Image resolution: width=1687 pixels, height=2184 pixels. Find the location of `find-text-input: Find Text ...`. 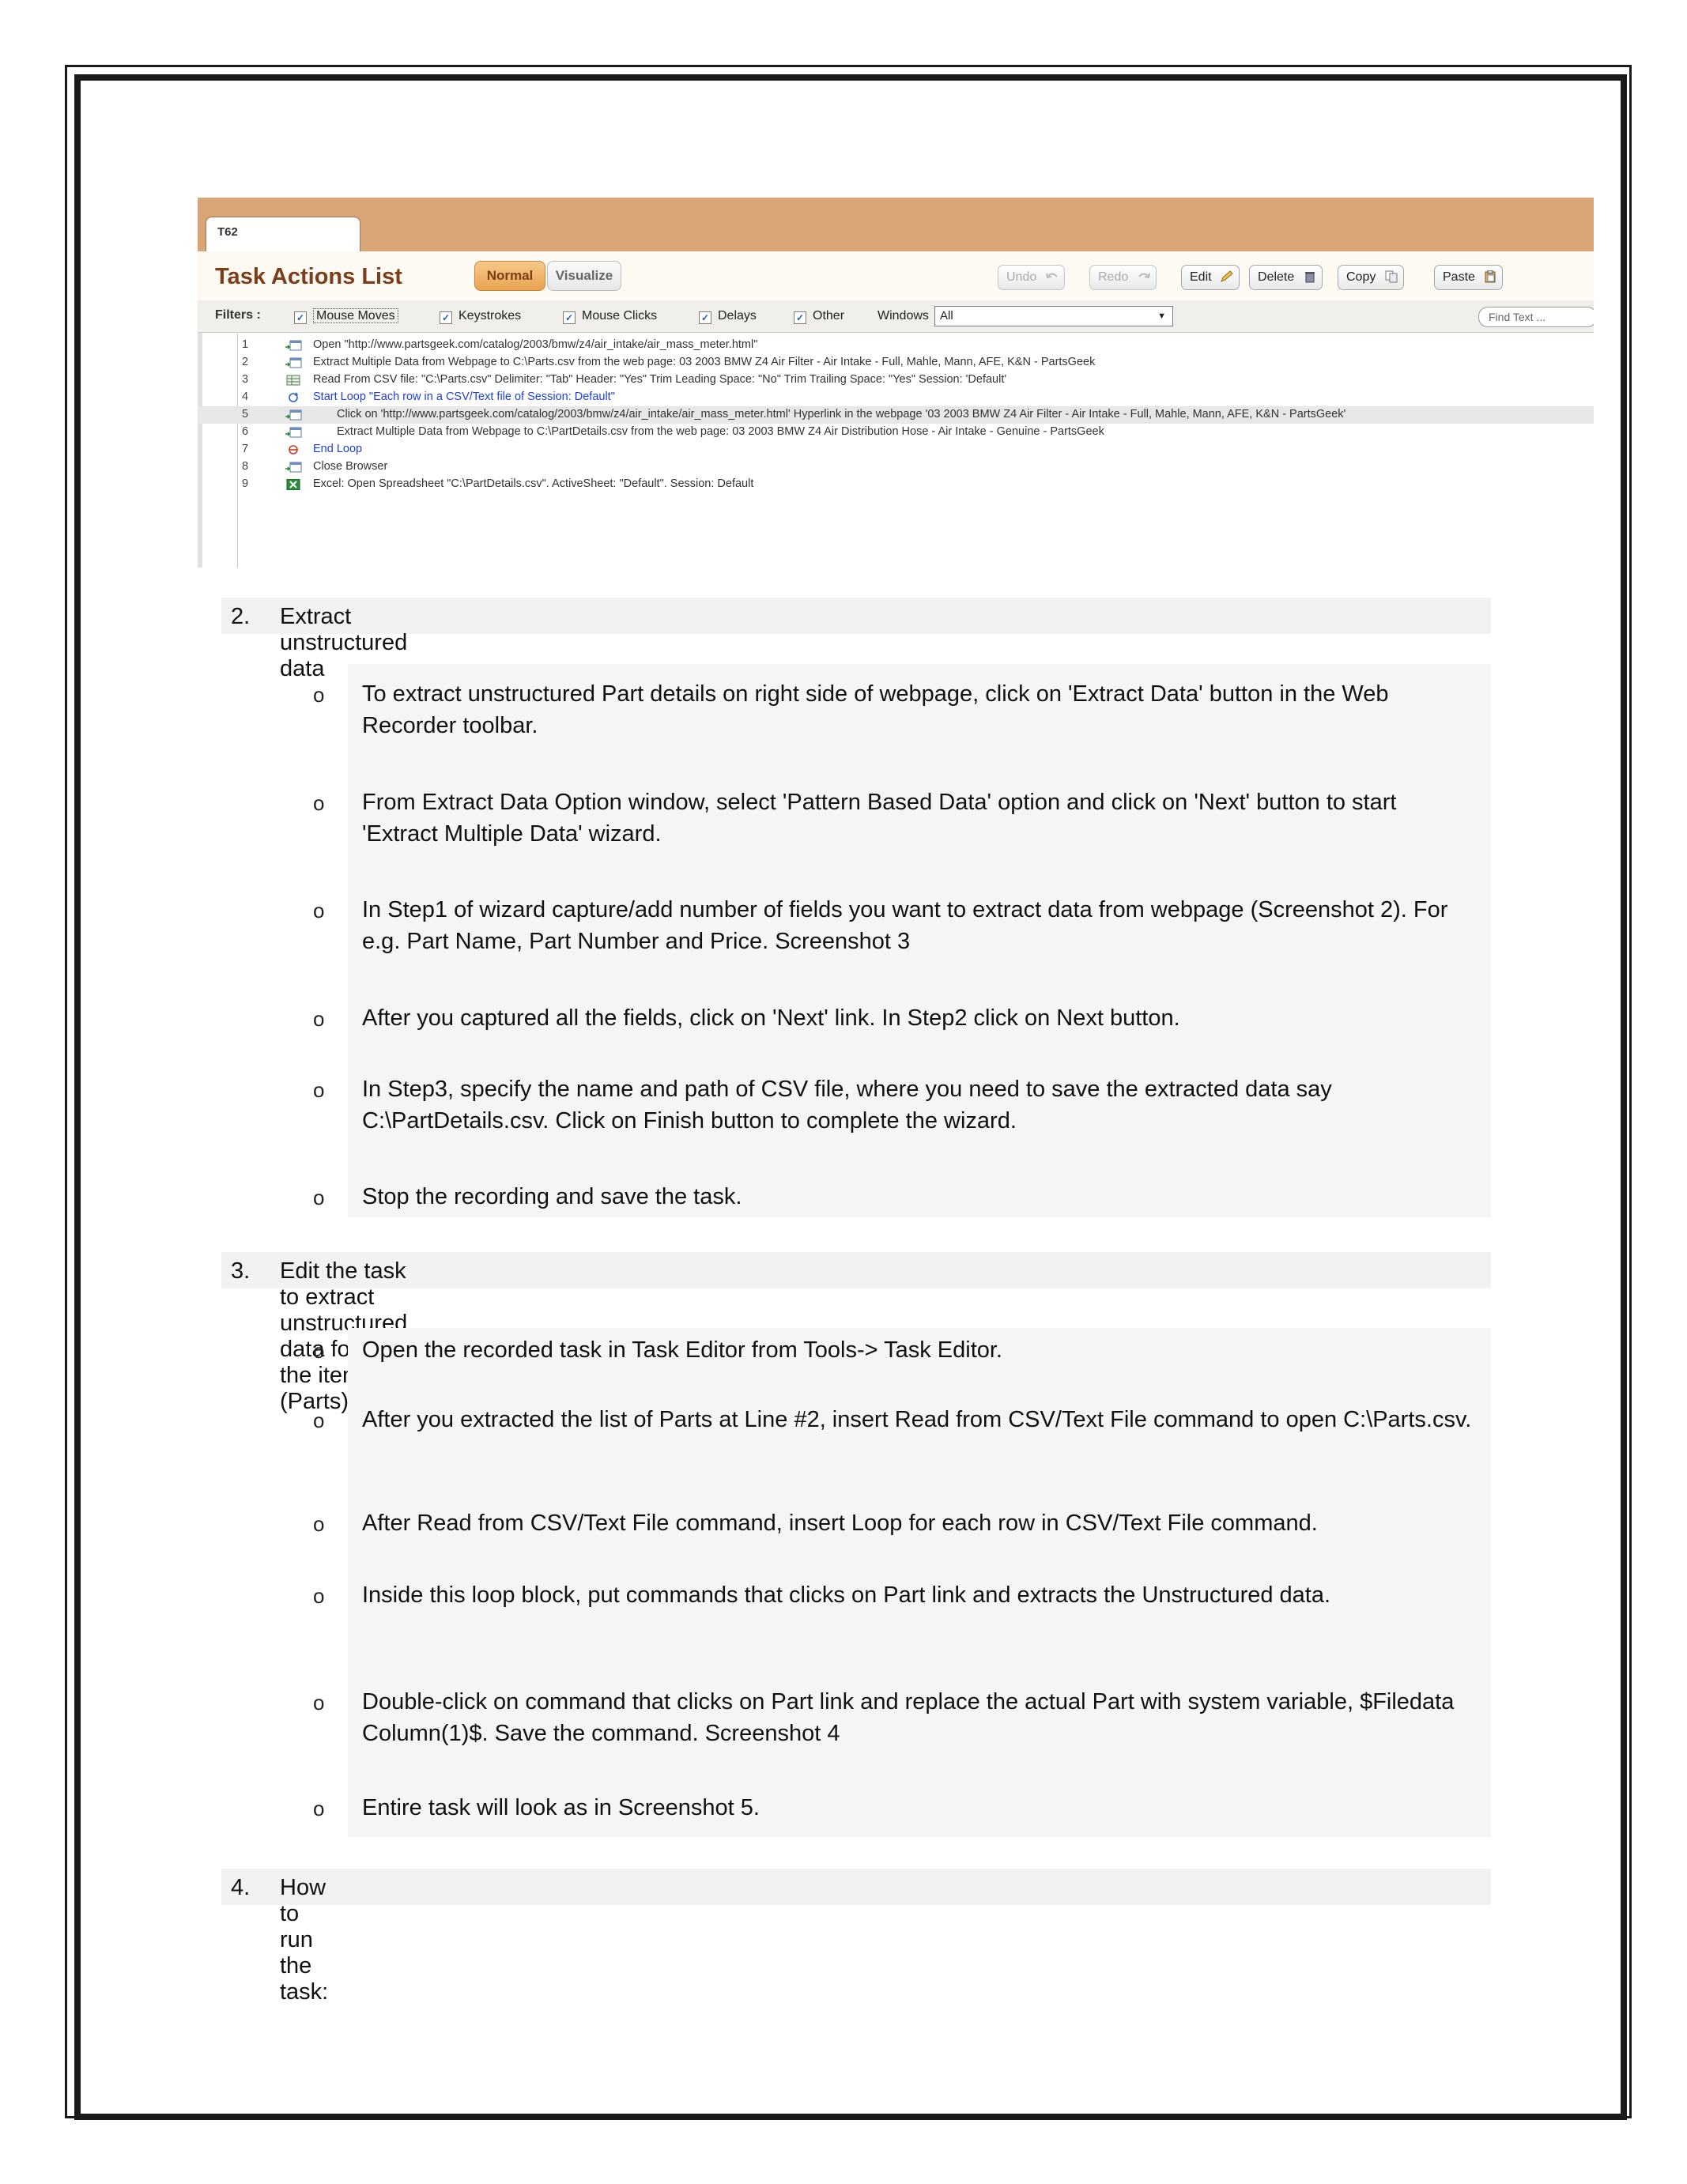

find-text-input: Find Text ... is located at coordinates (1536, 317).